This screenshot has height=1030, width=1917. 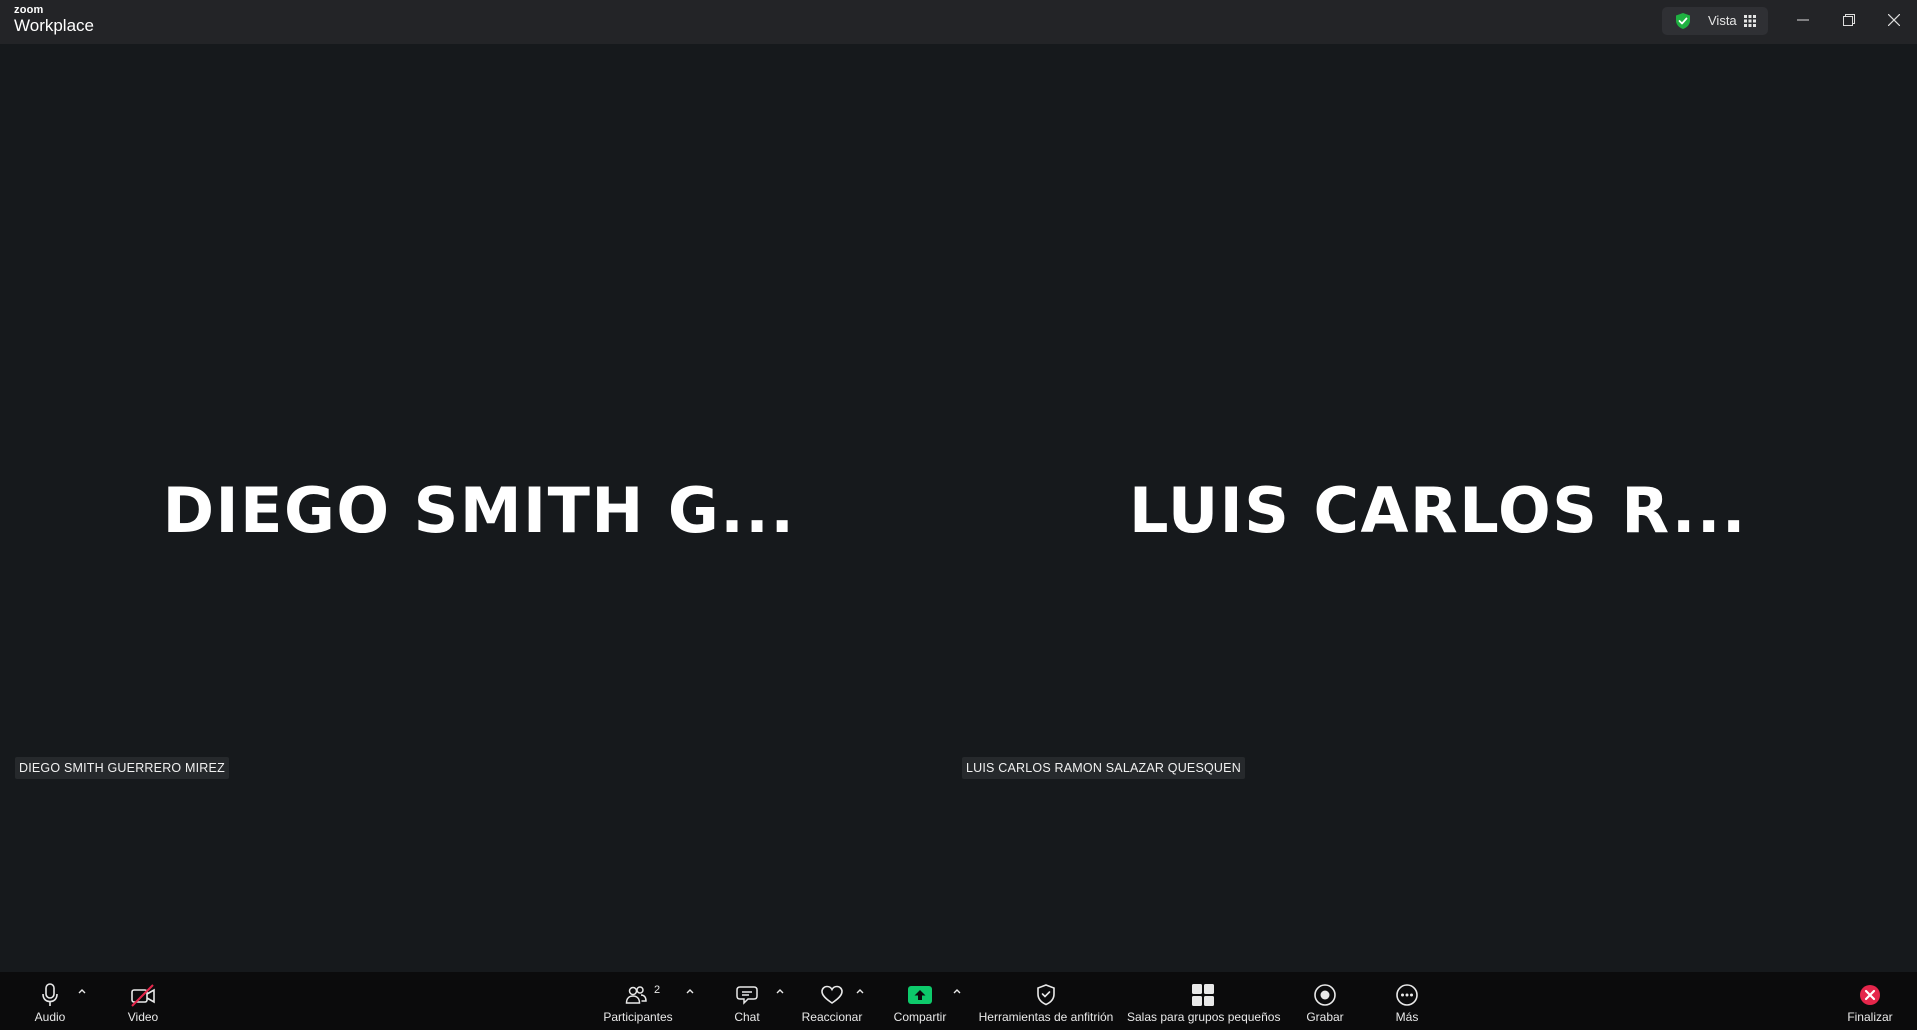 I want to click on logo-zoom-text: zoom, so click(x=29, y=10).